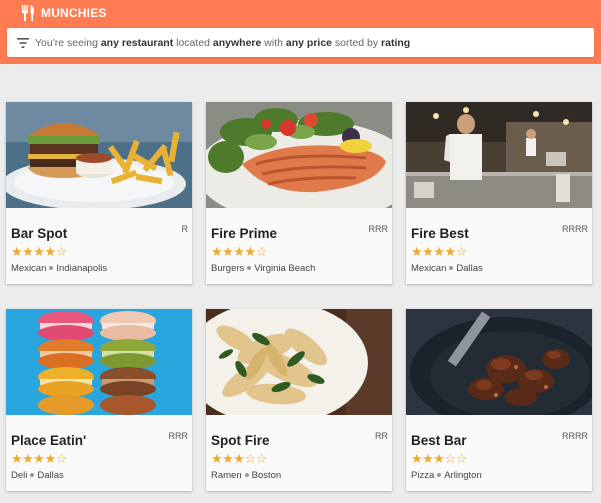 This screenshot has width=601, height=503. What do you see at coordinates (396, 42) in the screenshot?
I see `sort-filter: rating` at bounding box center [396, 42].